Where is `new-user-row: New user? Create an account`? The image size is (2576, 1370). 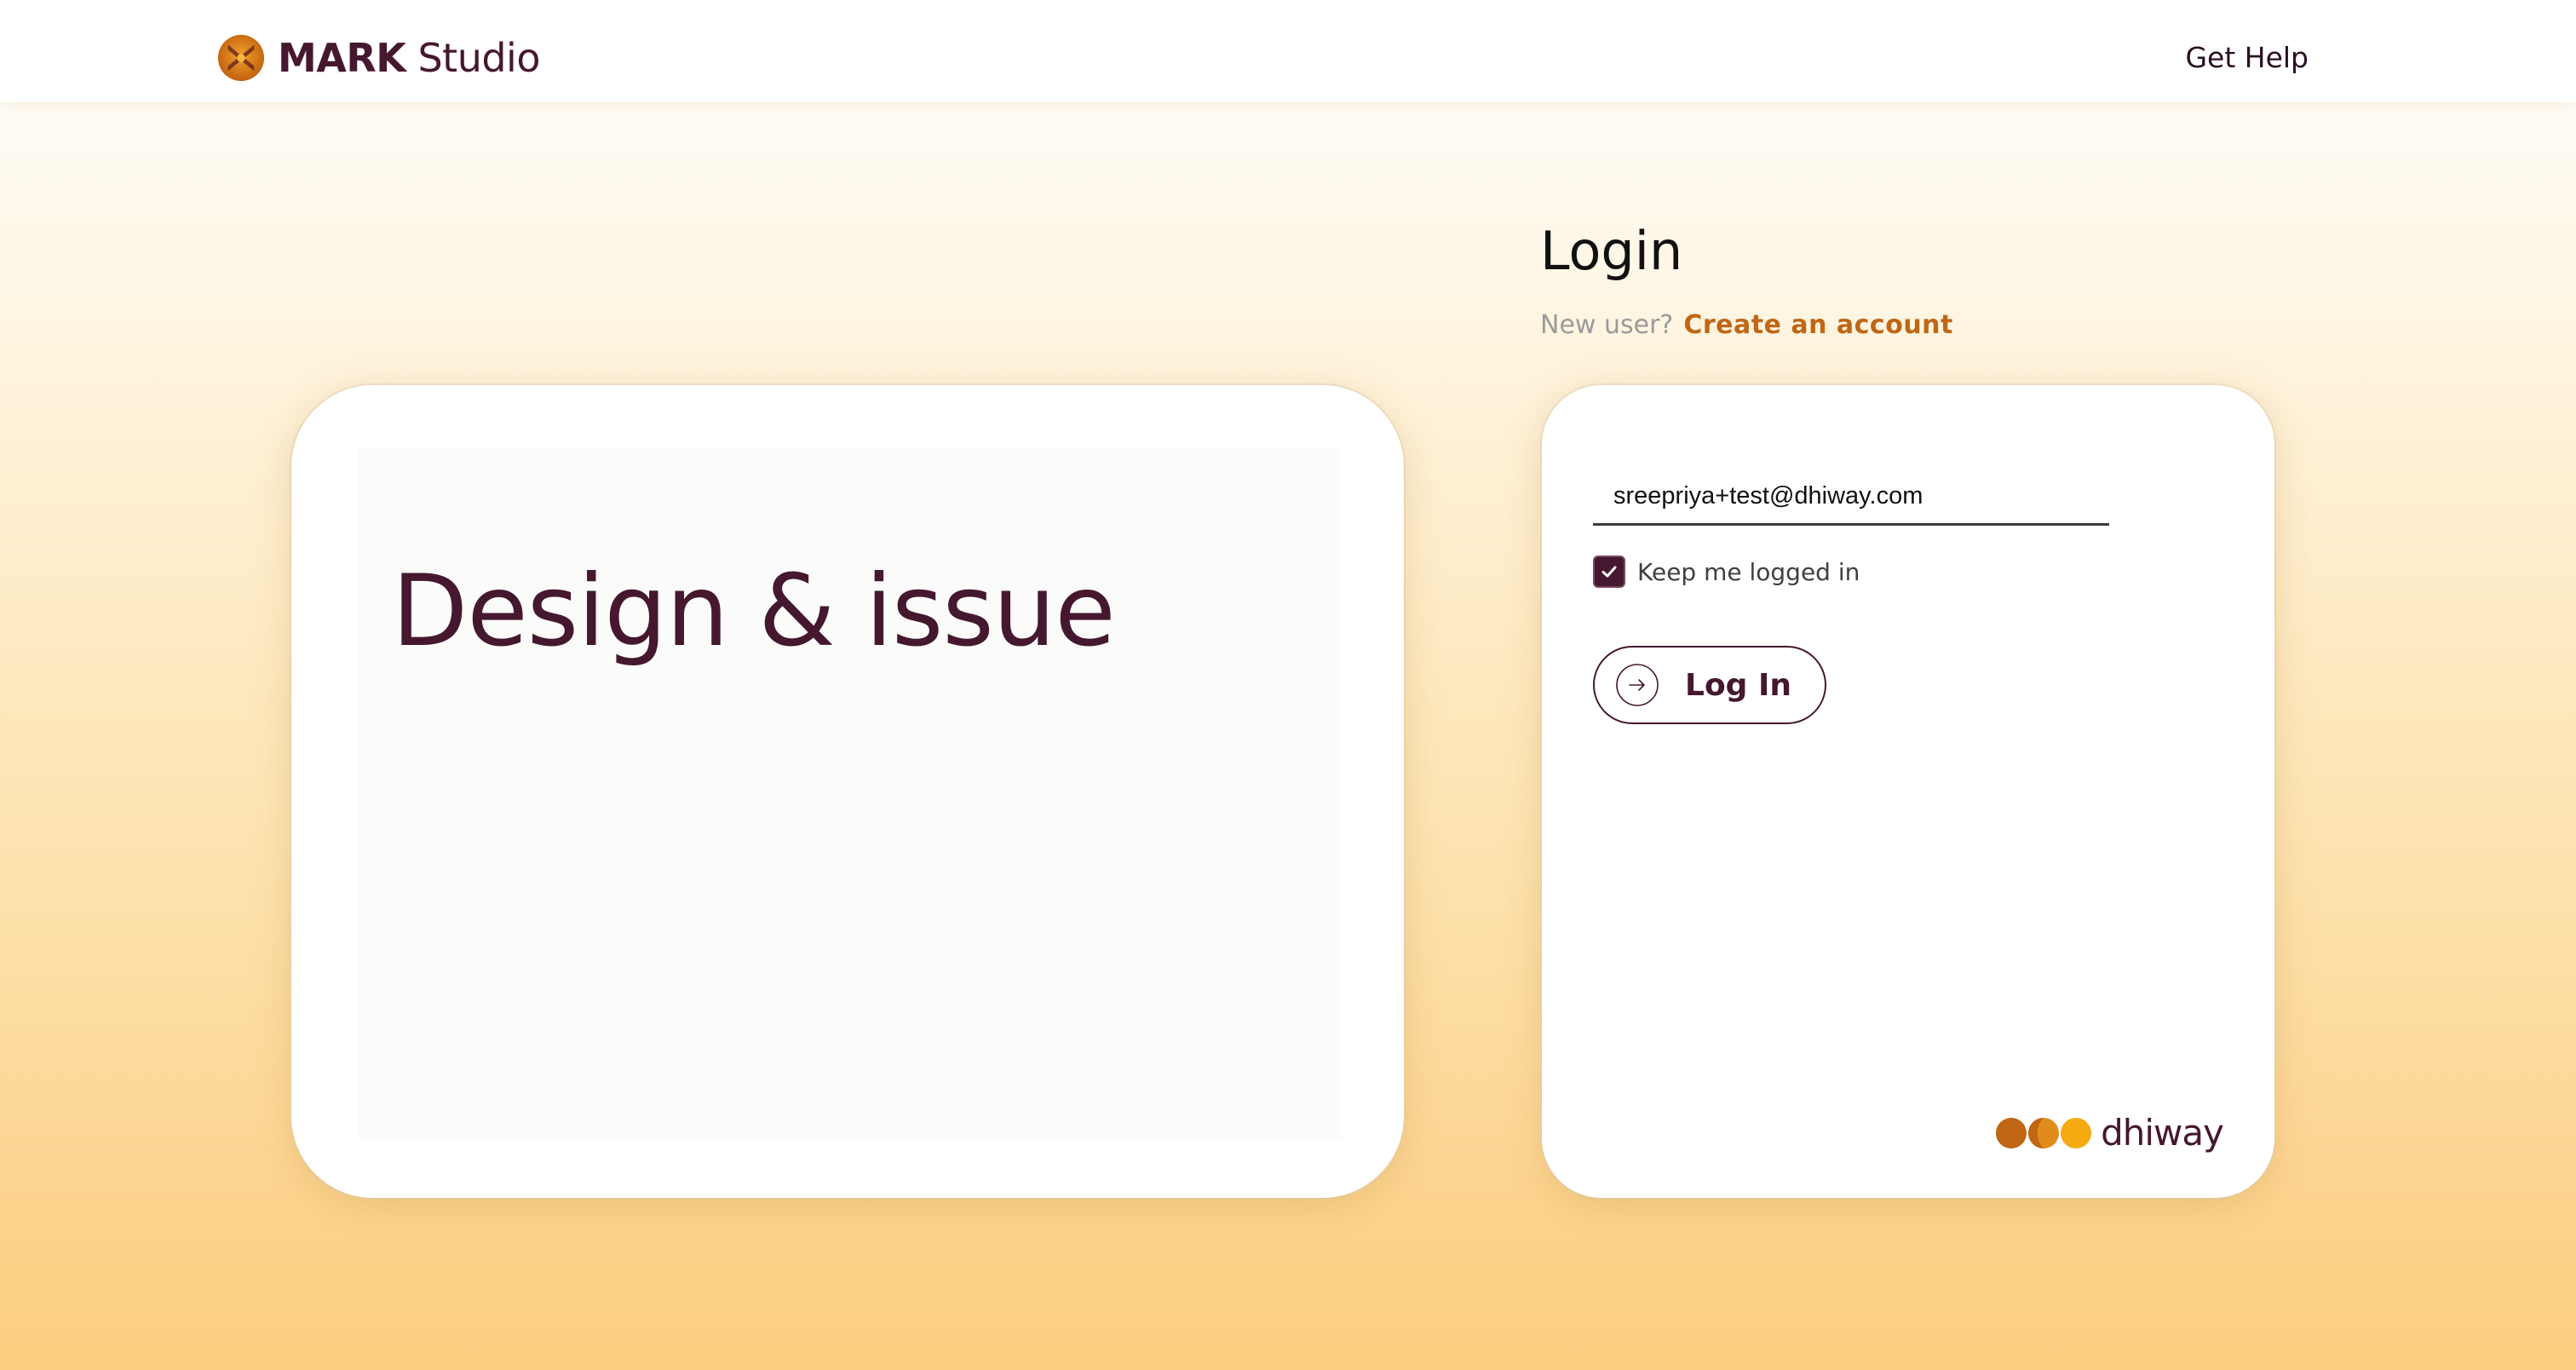
new-user-row: New user? Create an account is located at coordinates (1747, 325).